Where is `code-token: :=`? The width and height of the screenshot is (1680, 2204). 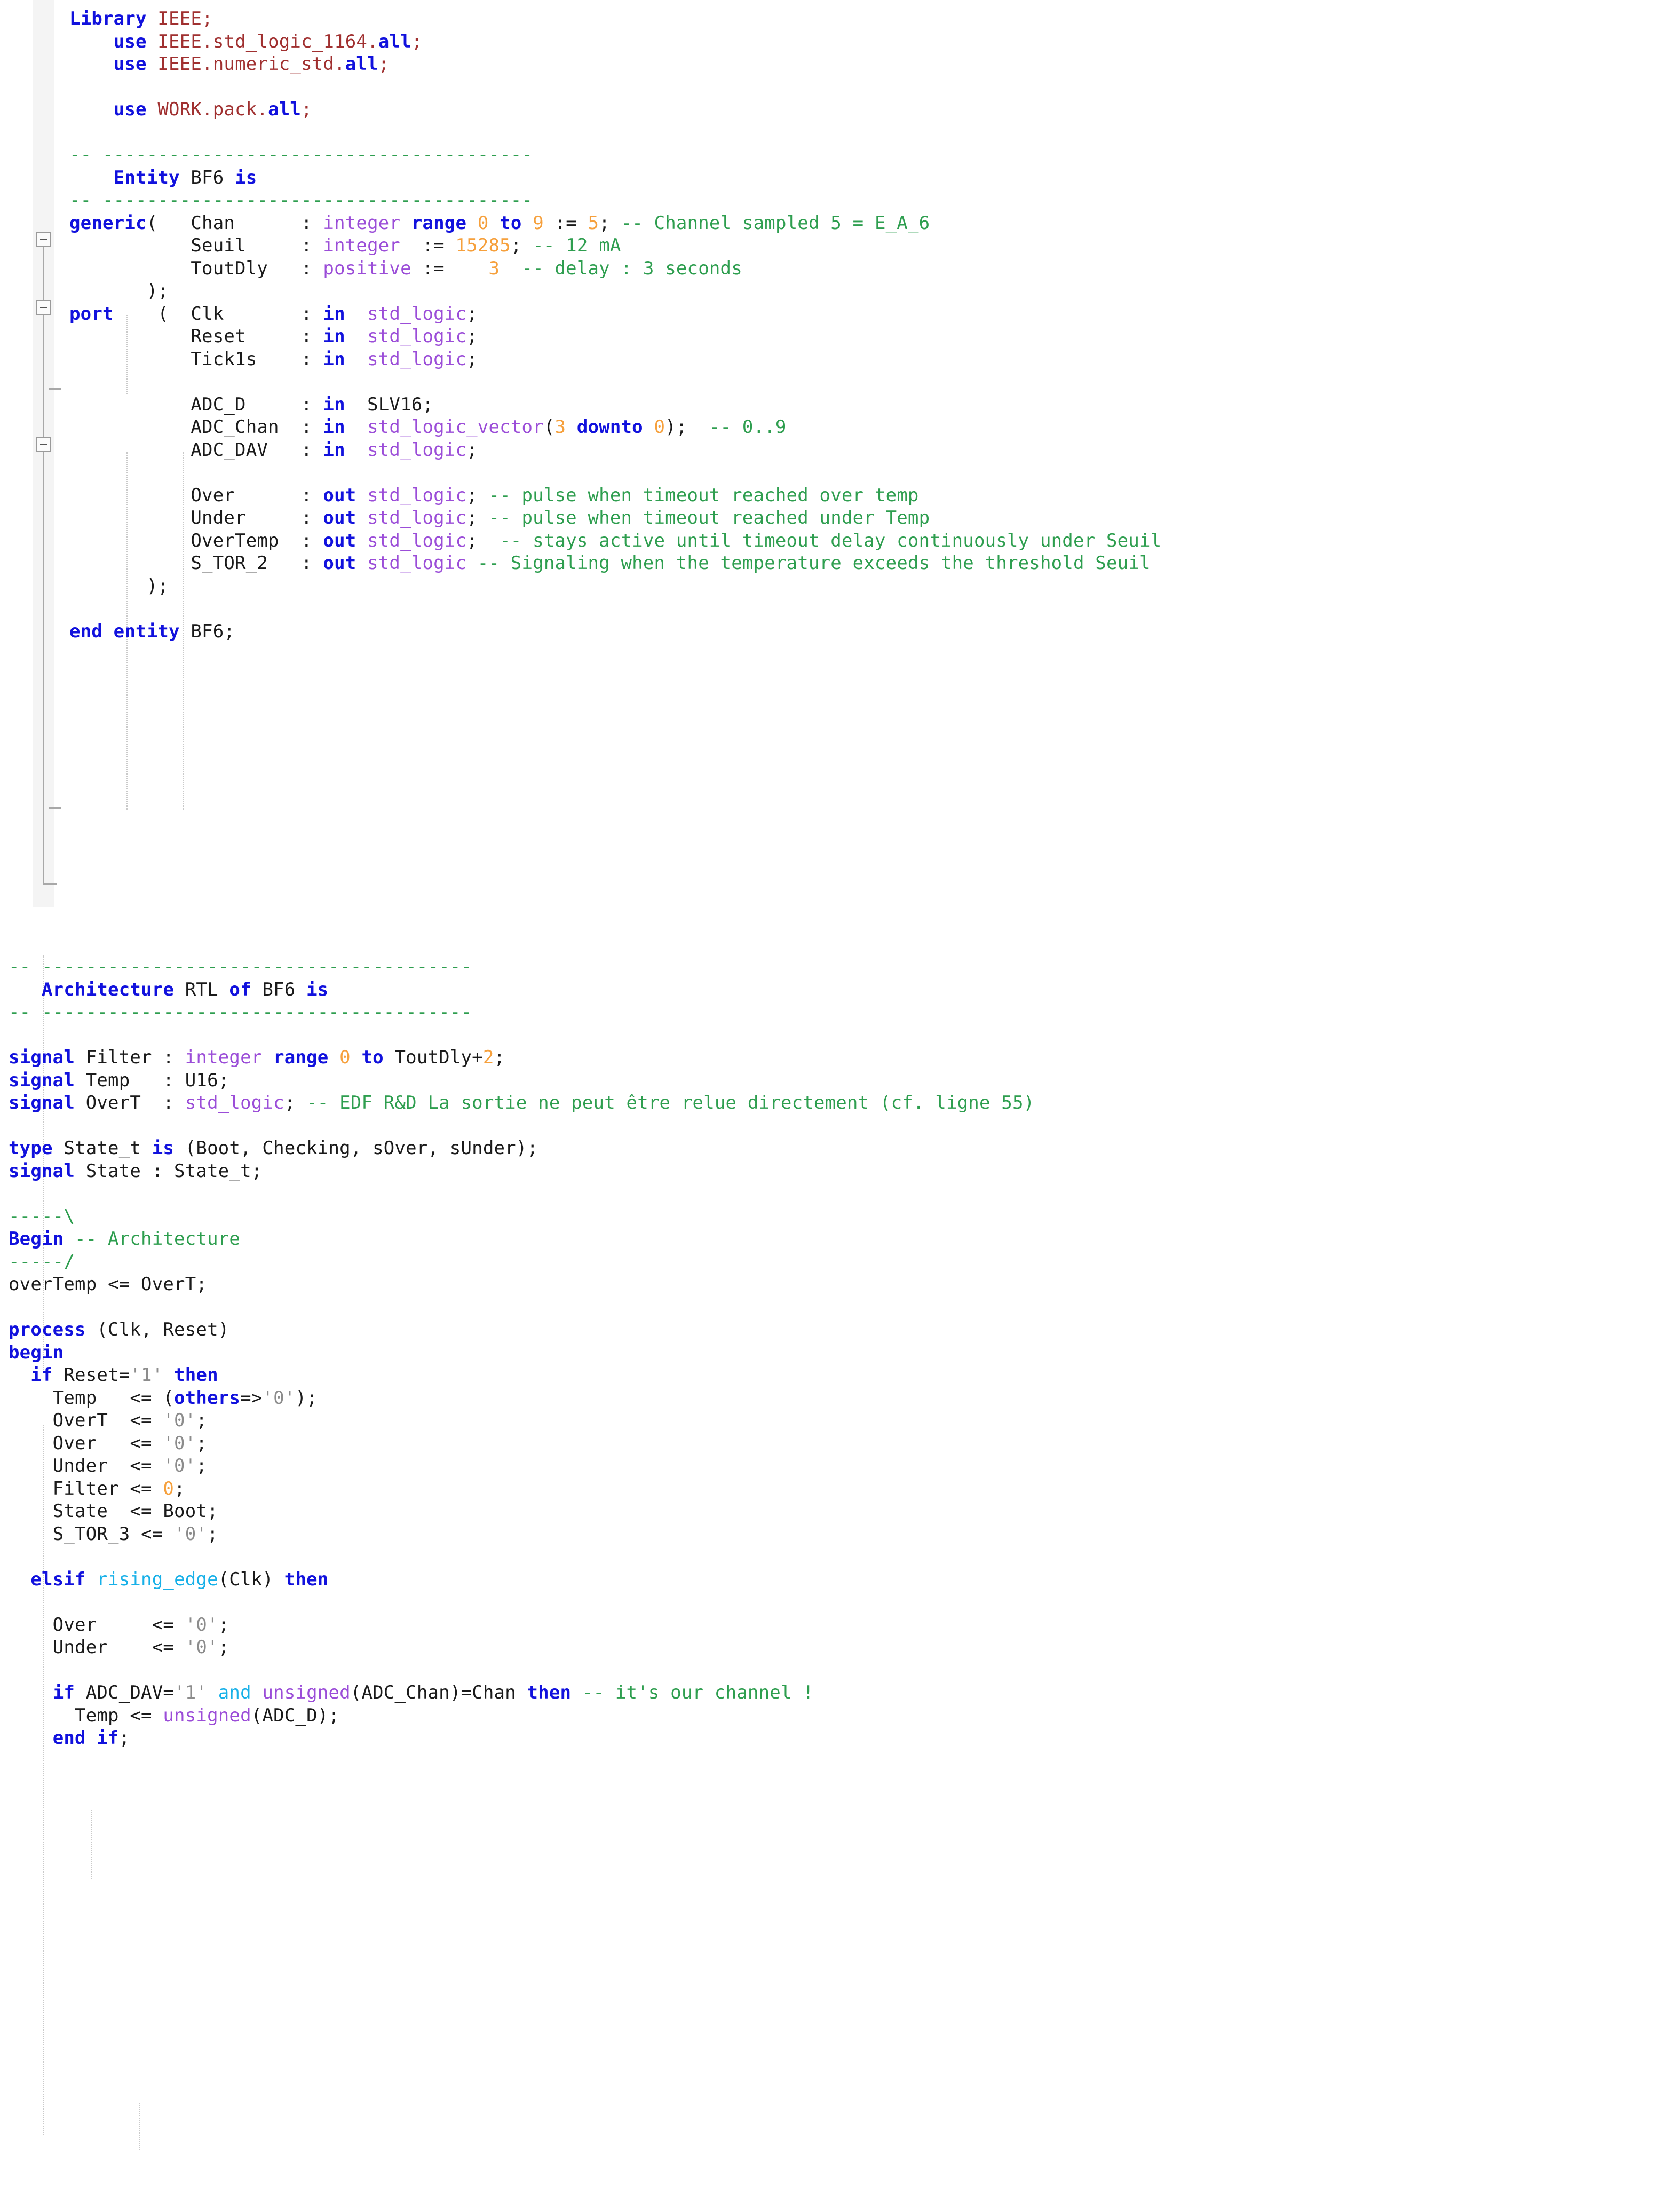 code-token: := is located at coordinates (433, 245).